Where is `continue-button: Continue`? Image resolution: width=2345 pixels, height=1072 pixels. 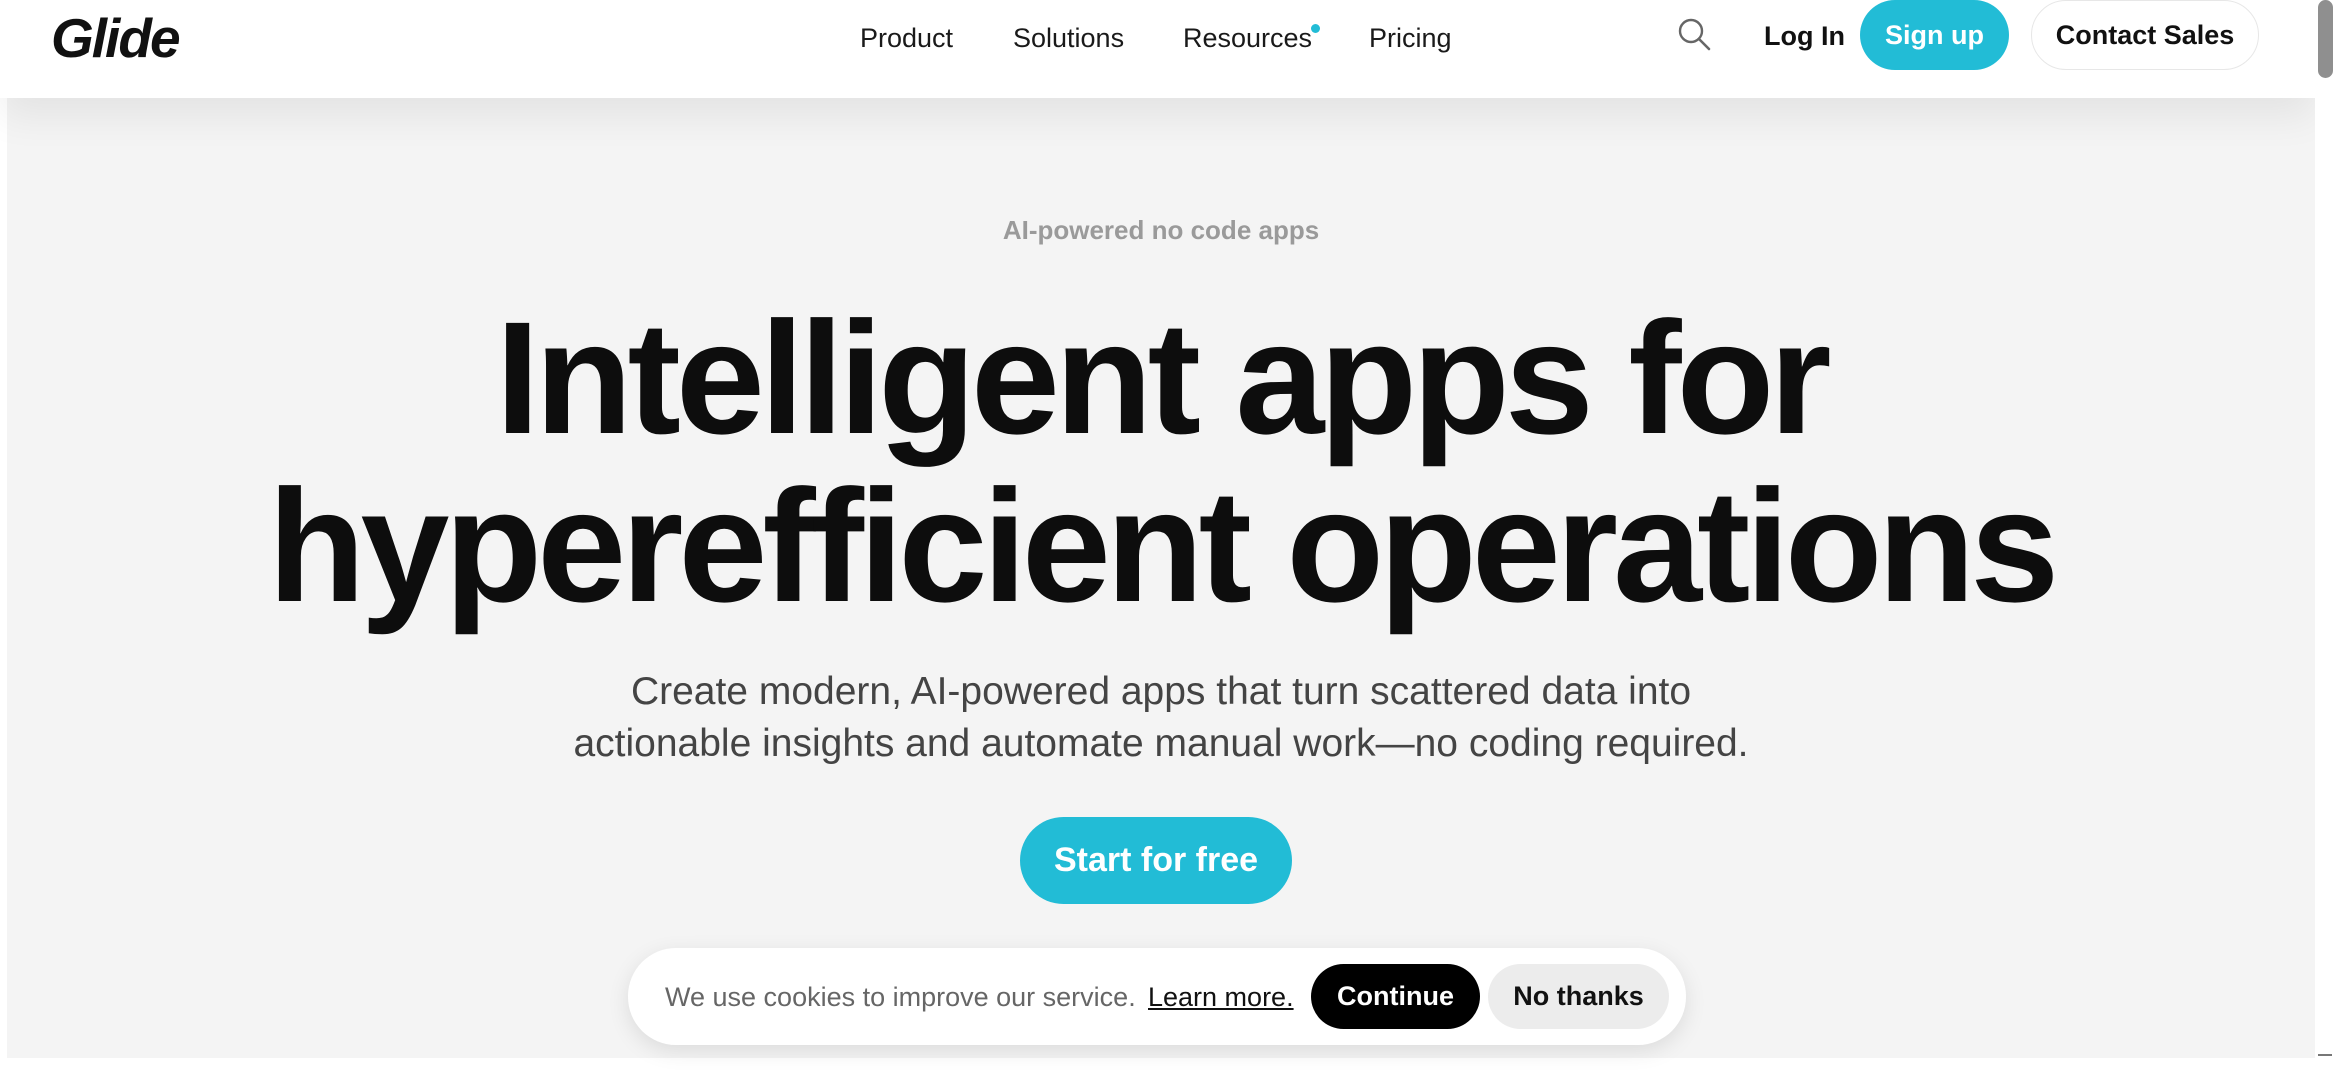
continue-button: Continue is located at coordinates (1395, 996).